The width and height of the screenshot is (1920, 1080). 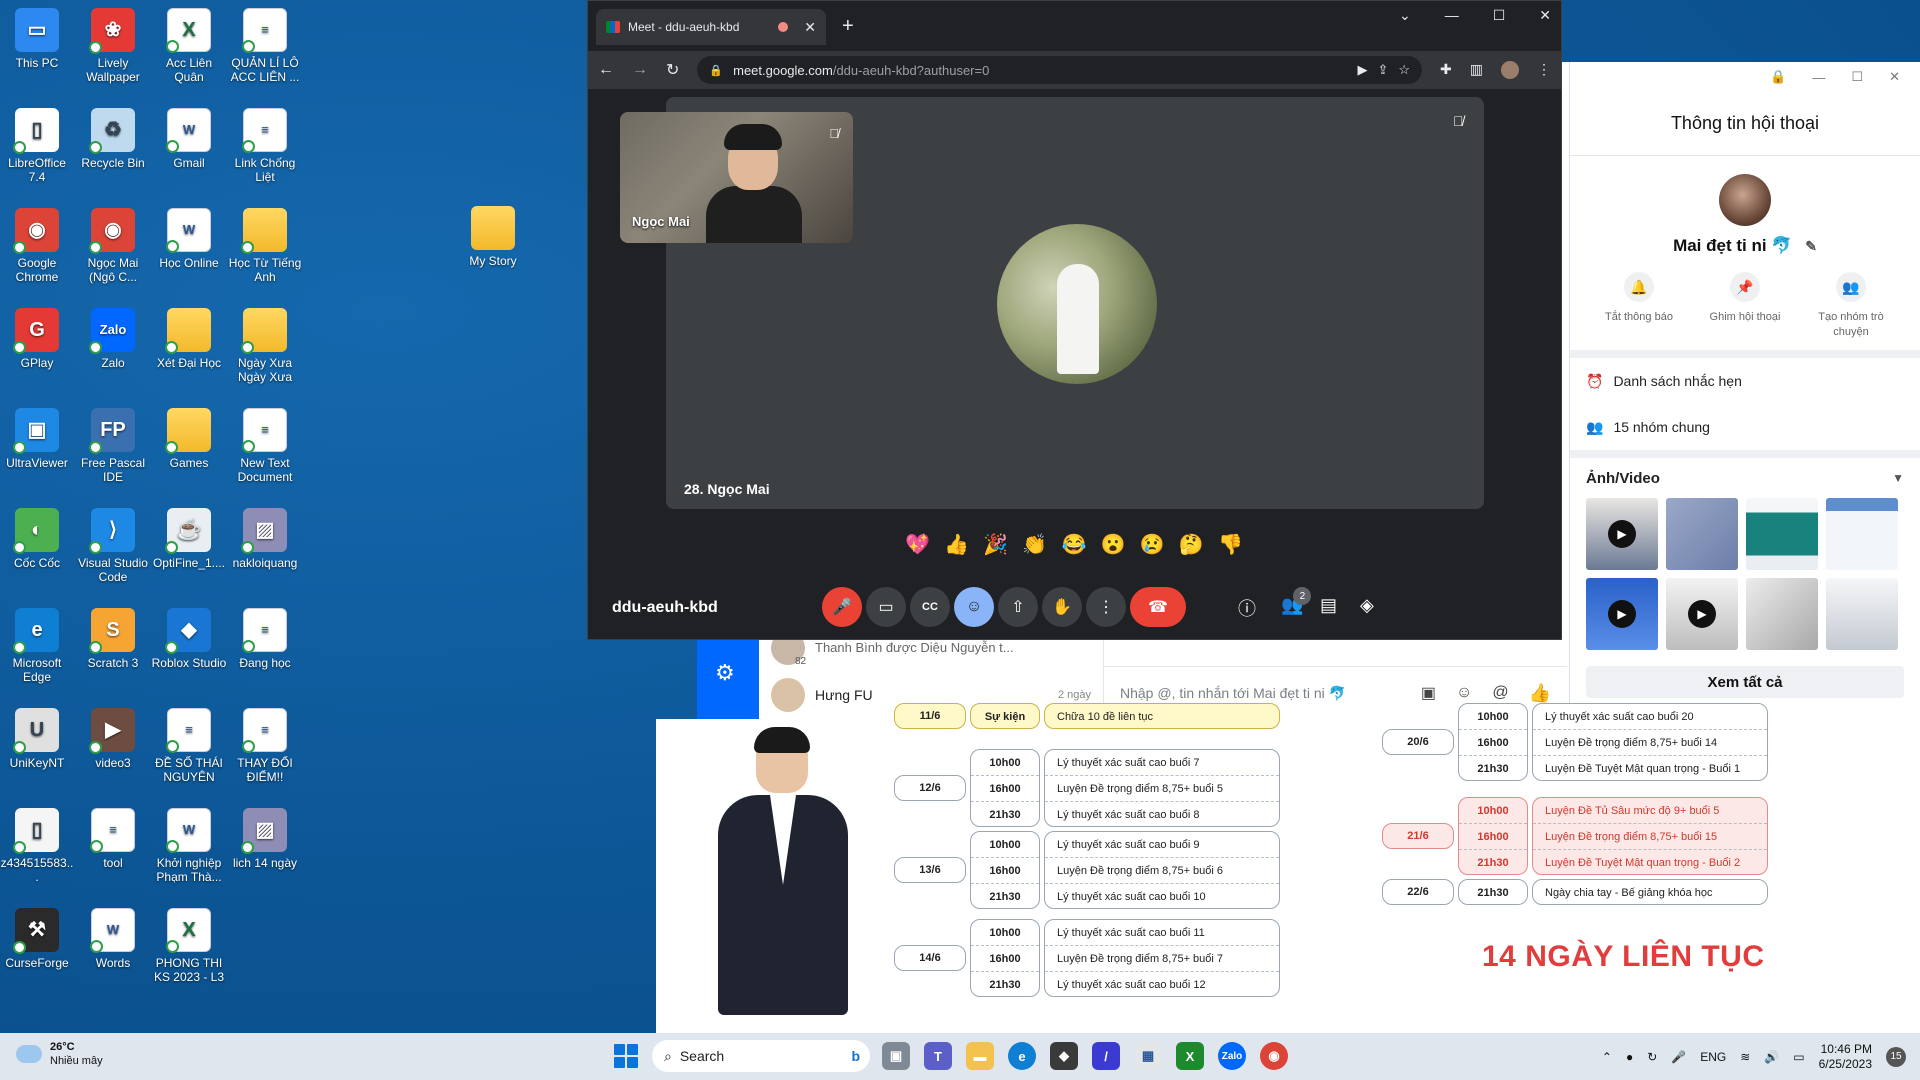 I want to click on reaction-emoji: 🤔, so click(x=1191, y=544).